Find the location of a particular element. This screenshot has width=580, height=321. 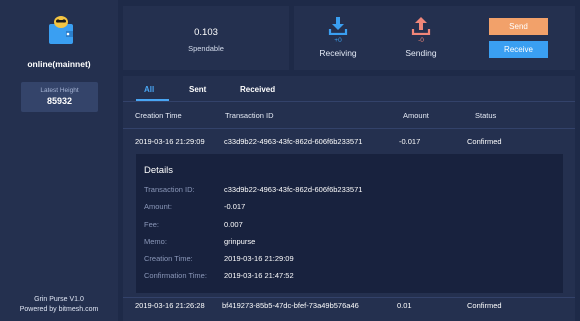

receiving-indicator: +0 Receiving is located at coordinates (338, 38).